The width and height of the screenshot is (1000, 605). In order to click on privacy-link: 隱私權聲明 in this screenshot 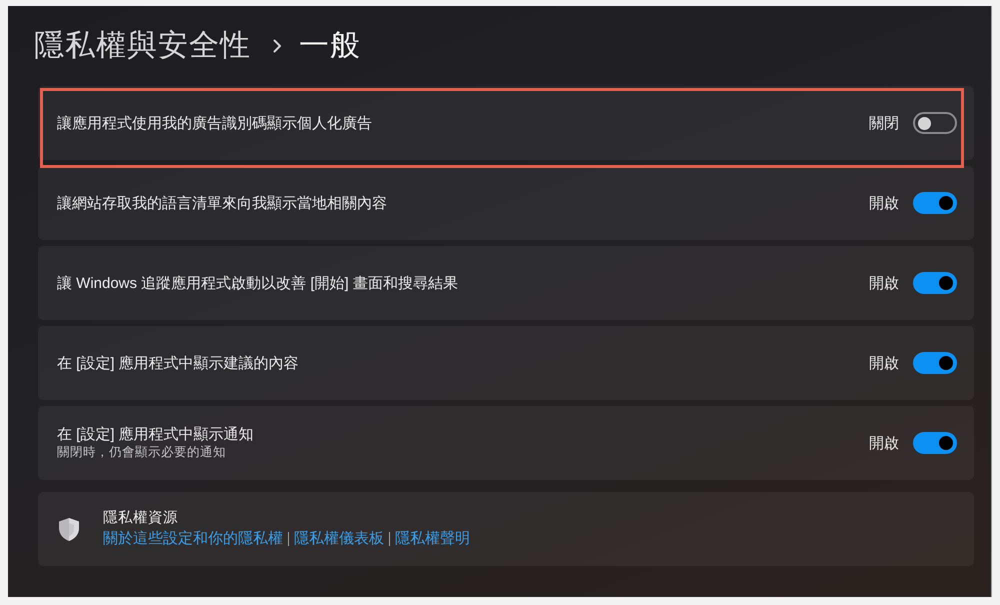, I will do `click(432, 539)`.